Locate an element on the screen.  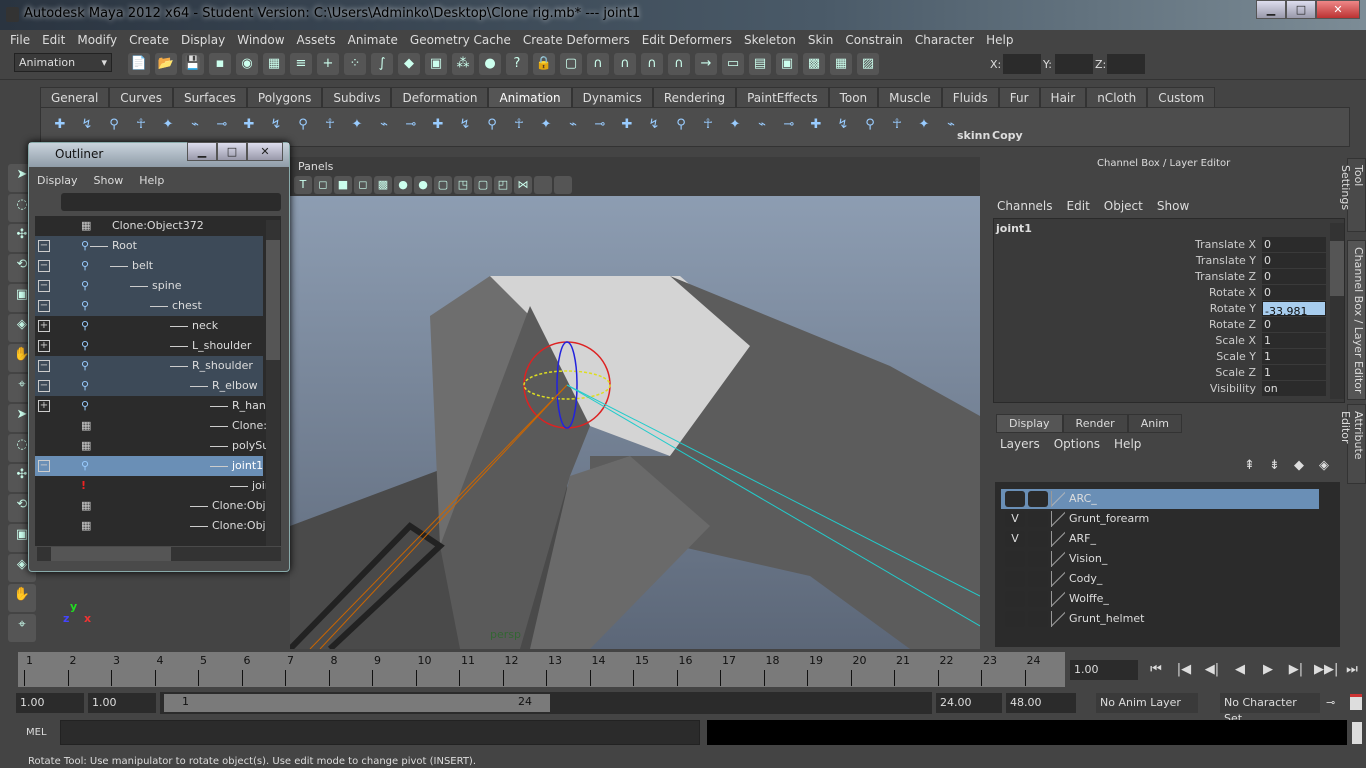
menu-window: Window is located at coordinates (260, 40).